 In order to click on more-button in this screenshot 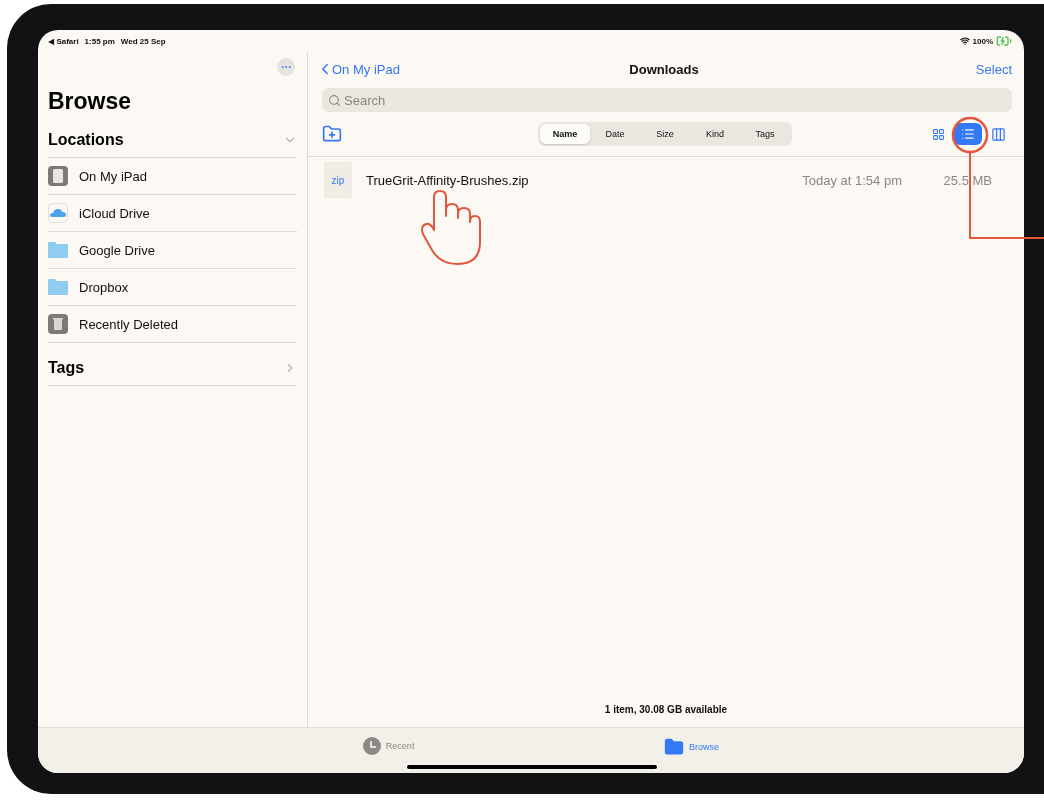, I will do `click(286, 67)`.